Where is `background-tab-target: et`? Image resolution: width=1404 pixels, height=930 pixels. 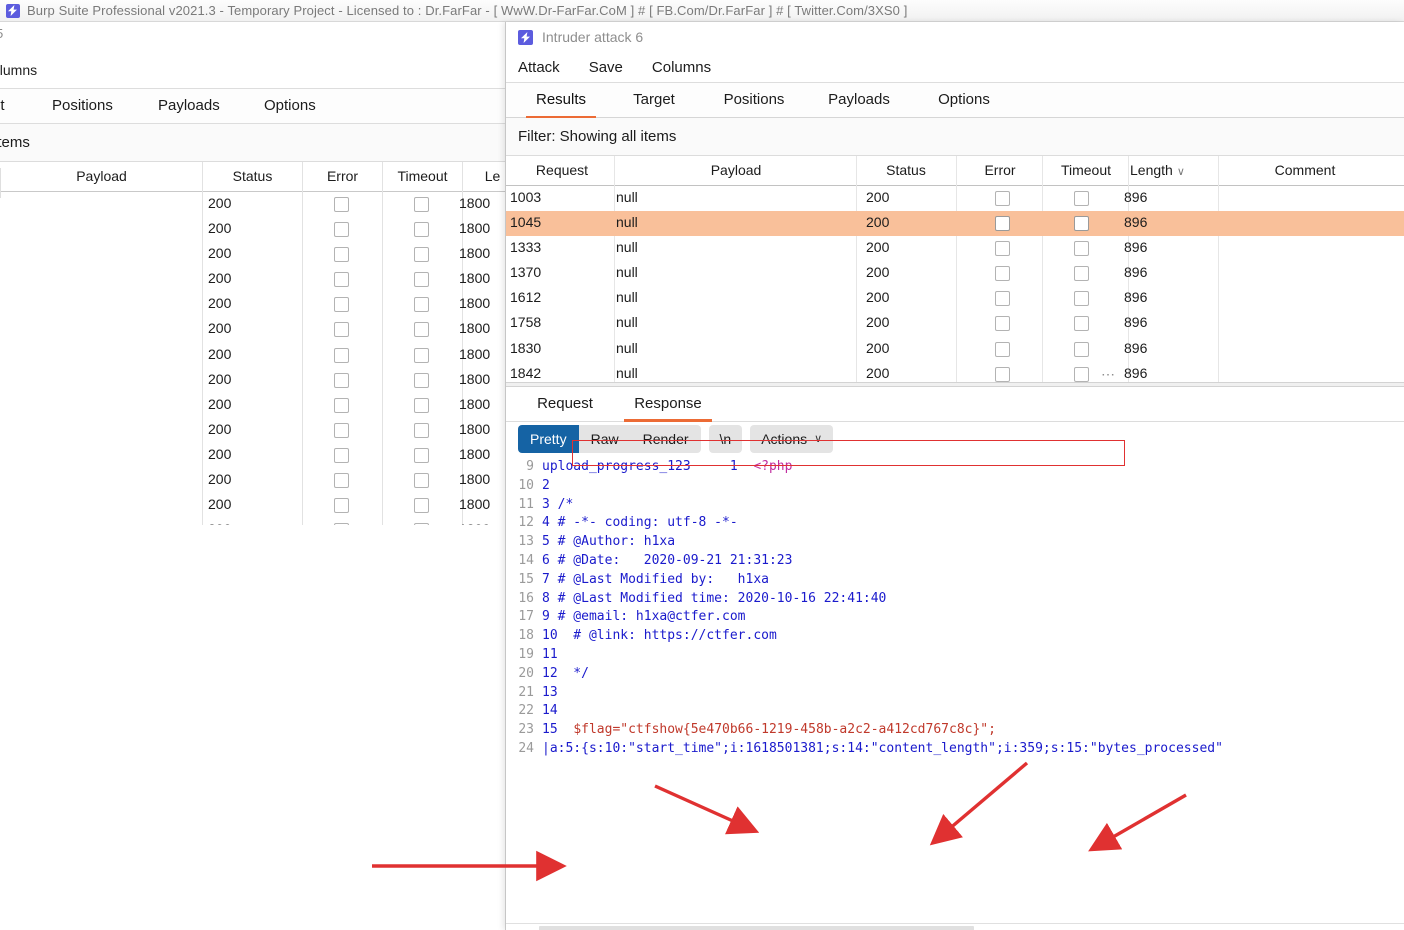
background-tab-target: et is located at coordinates (2, 105).